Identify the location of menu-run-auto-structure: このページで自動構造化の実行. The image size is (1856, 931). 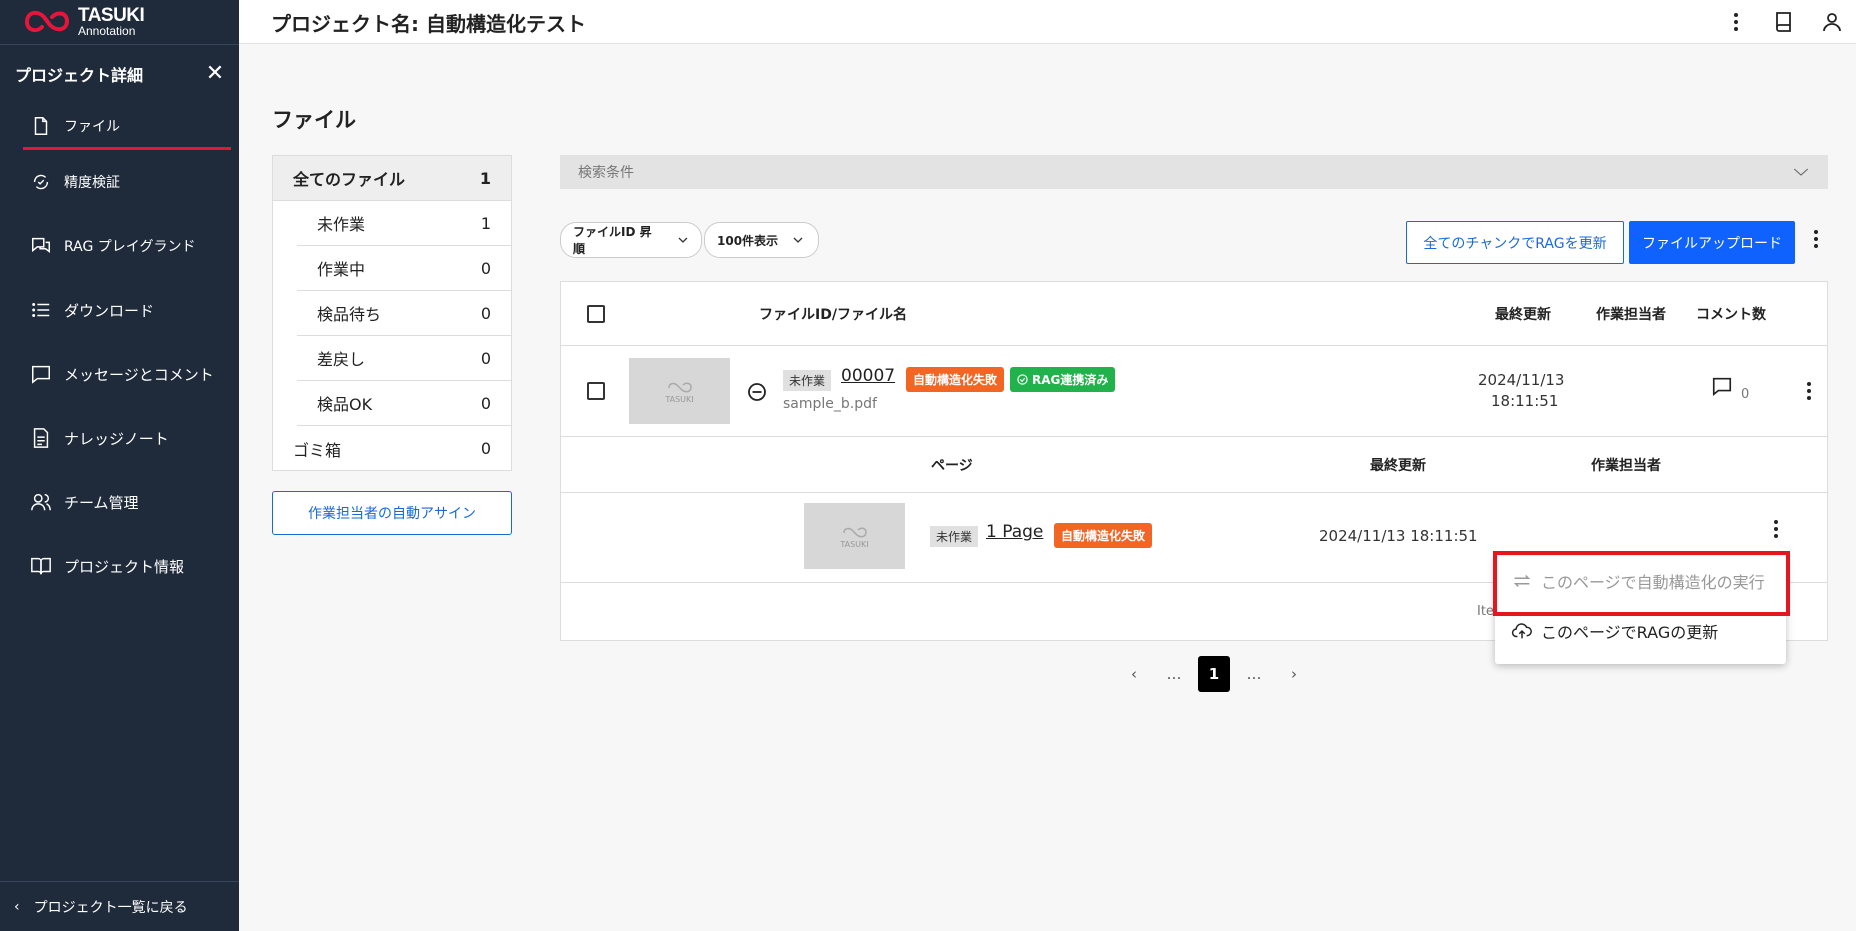
(1640, 581).